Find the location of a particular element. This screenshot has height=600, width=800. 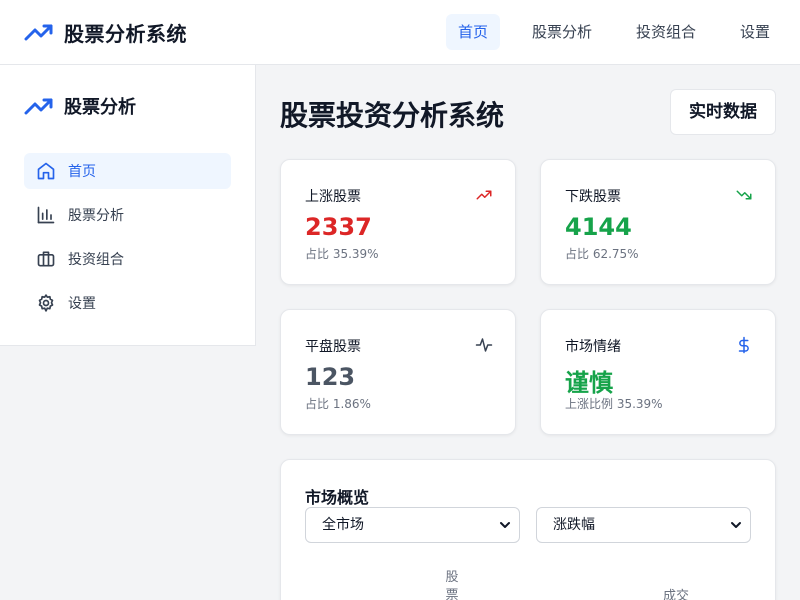

bar-chart-icon is located at coordinates (46, 215).